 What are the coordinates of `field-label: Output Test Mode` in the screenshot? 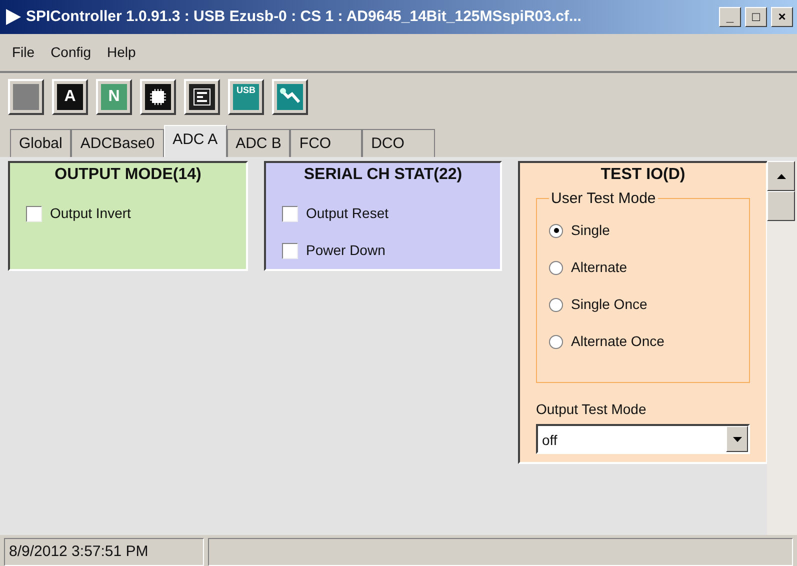 It's located at (592, 409).